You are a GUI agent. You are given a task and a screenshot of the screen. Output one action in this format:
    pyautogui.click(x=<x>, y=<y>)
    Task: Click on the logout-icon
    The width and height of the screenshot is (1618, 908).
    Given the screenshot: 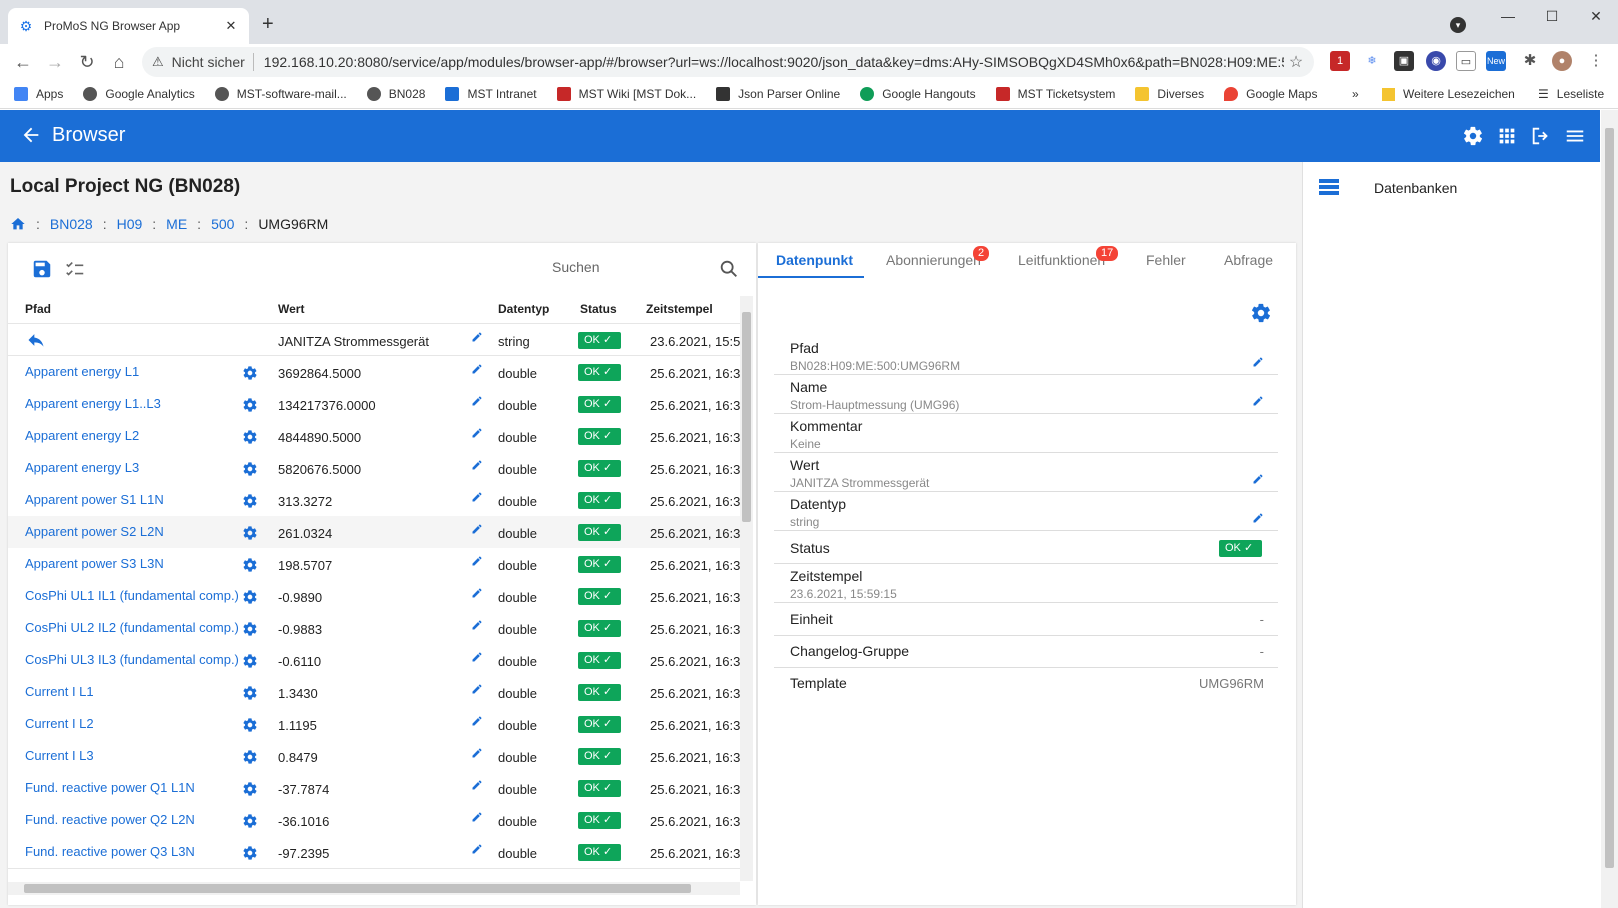 What is the action you would take?
    pyautogui.click(x=1541, y=136)
    